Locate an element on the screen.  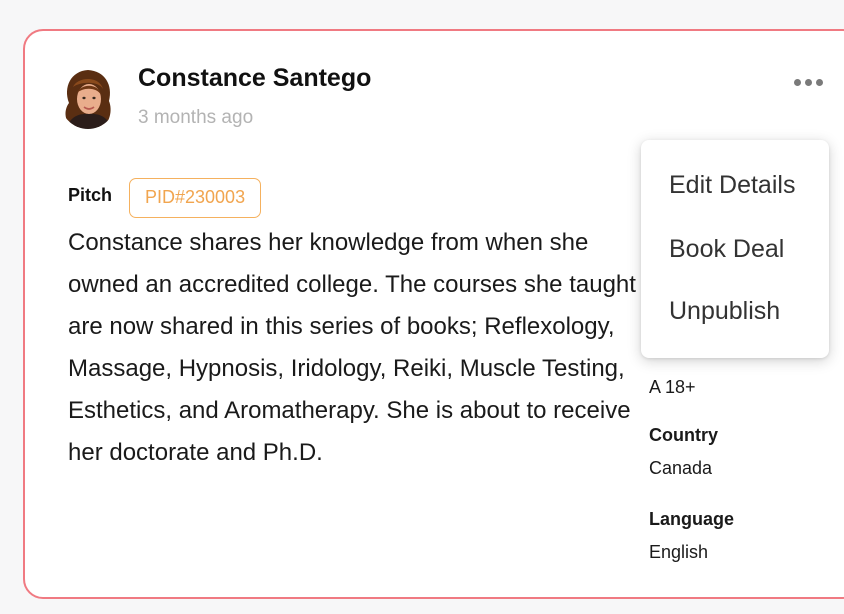
menu-item-book-deal: Book Deal is located at coordinates (726, 249).